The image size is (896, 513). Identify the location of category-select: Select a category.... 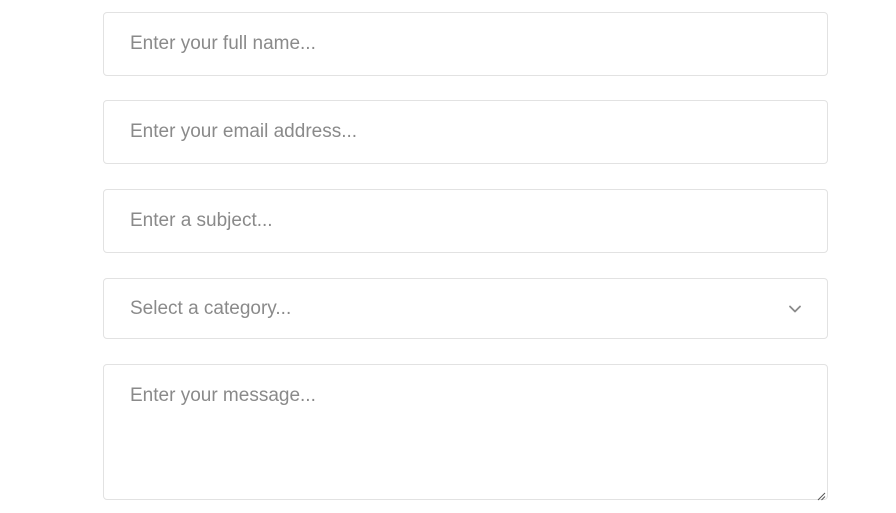
(465, 308).